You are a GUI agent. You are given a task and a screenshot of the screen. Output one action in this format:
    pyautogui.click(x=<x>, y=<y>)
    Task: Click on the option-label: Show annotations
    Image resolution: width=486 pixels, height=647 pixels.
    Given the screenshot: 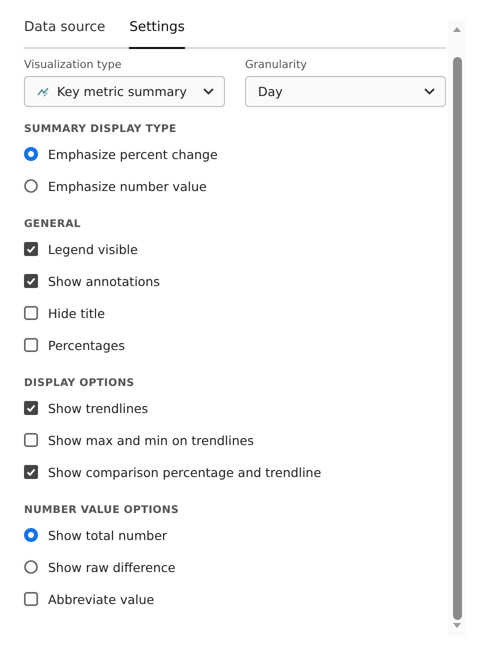 What is the action you would take?
    pyautogui.click(x=104, y=281)
    